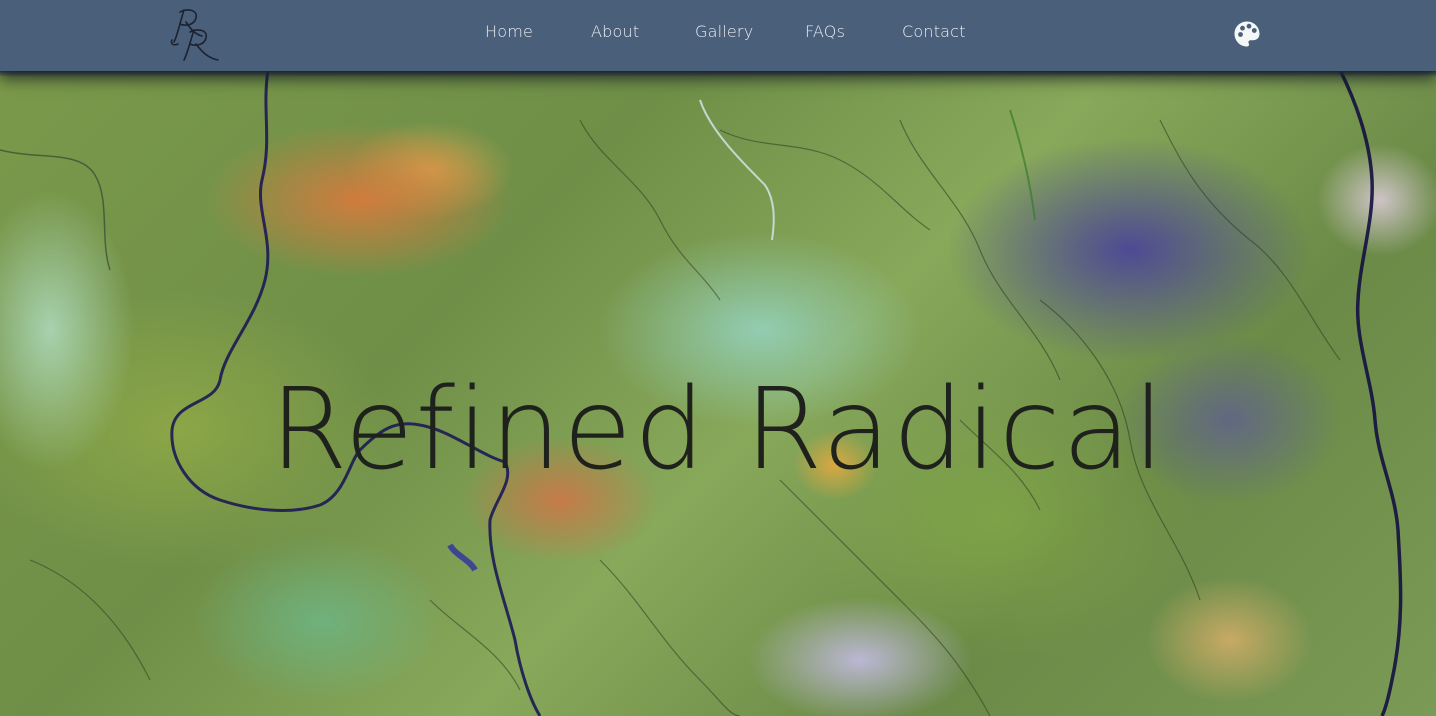  Describe the element at coordinates (718, 430) in the screenshot. I see `hero-title: Refined Radical` at that location.